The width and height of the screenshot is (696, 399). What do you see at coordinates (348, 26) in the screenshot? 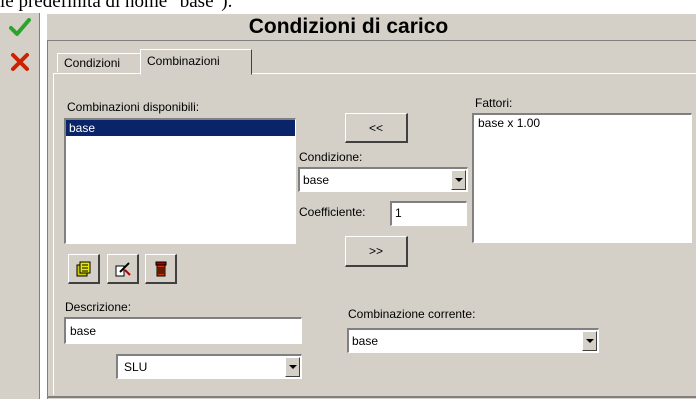
I see `page-title: Condizioni di carico` at bounding box center [348, 26].